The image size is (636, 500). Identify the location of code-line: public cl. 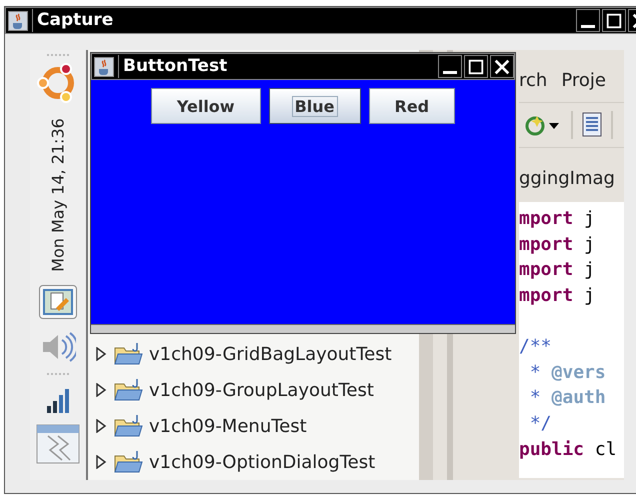
(568, 449).